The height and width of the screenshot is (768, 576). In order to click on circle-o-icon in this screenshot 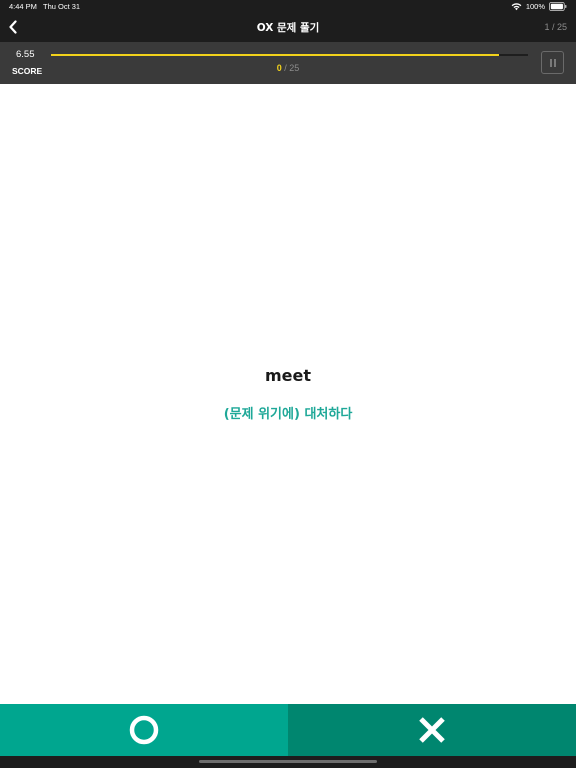, I will do `click(144, 730)`.